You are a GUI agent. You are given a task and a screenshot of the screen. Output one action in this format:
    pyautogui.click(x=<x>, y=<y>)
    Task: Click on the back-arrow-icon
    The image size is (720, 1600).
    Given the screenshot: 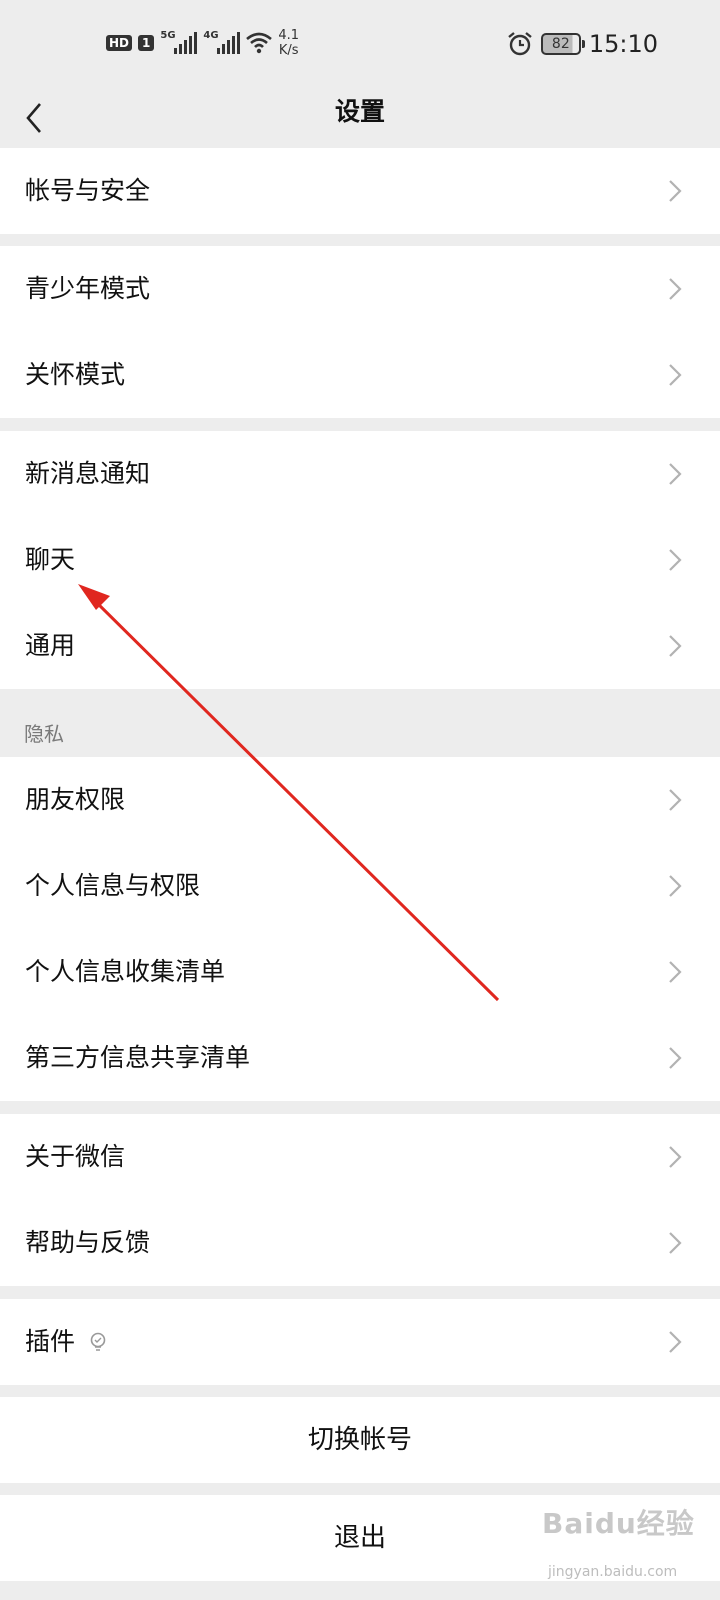 What is the action you would take?
    pyautogui.click(x=35, y=118)
    